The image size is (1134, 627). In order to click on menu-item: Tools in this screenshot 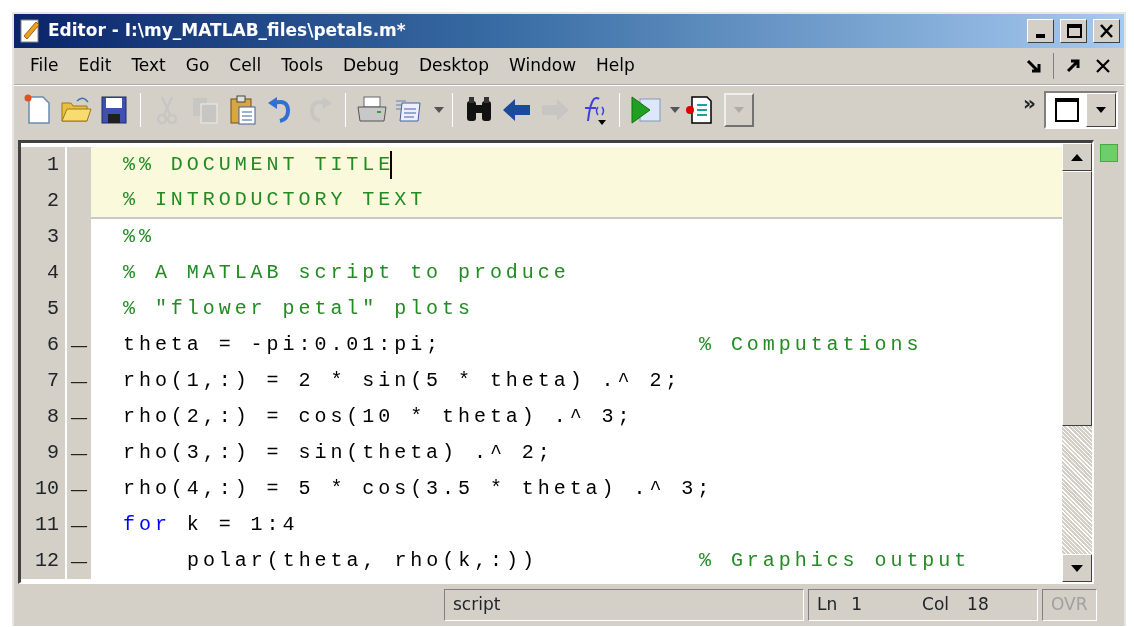, I will do `click(302, 66)`.